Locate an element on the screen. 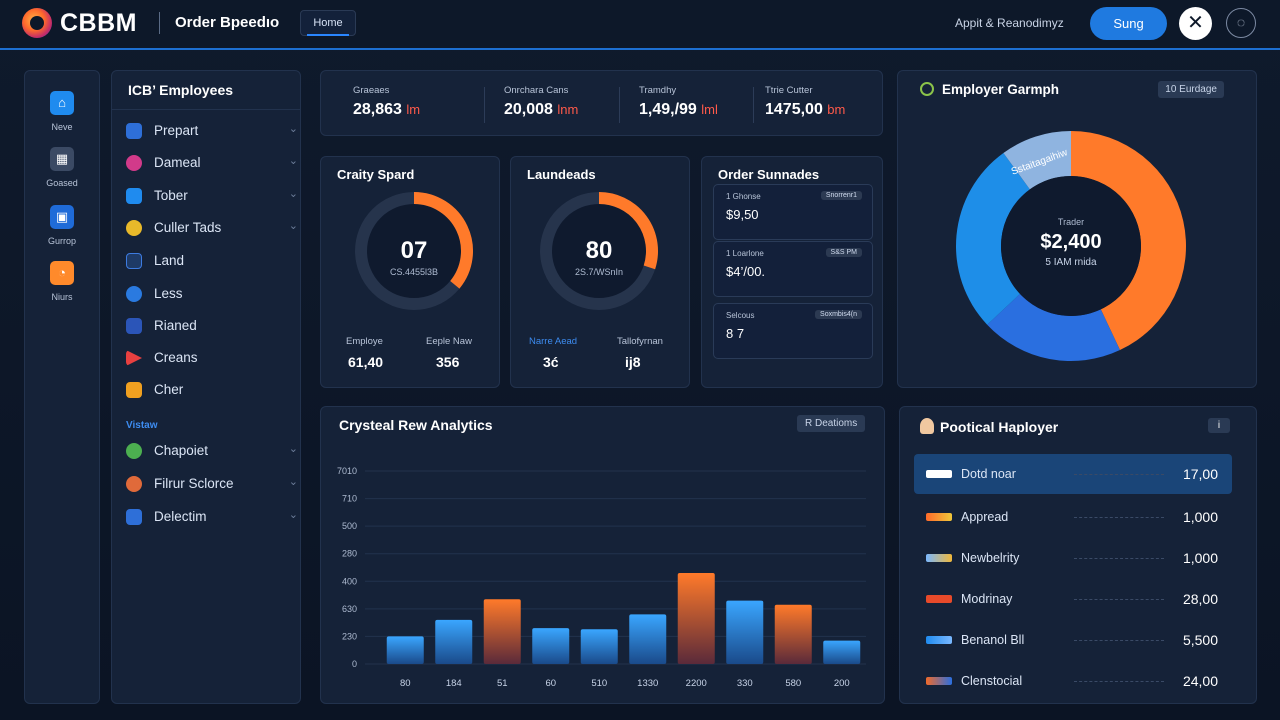 The height and width of the screenshot is (720, 1280). x-tick-label: 2200 is located at coordinates (696, 683).